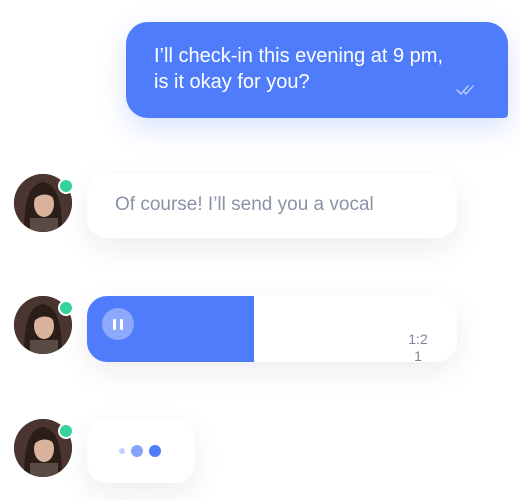 The height and width of the screenshot is (500, 520). What do you see at coordinates (244, 204) in the screenshot?
I see `received-message-text: Of course! I’ll send you a vocal` at bounding box center [244, 204].